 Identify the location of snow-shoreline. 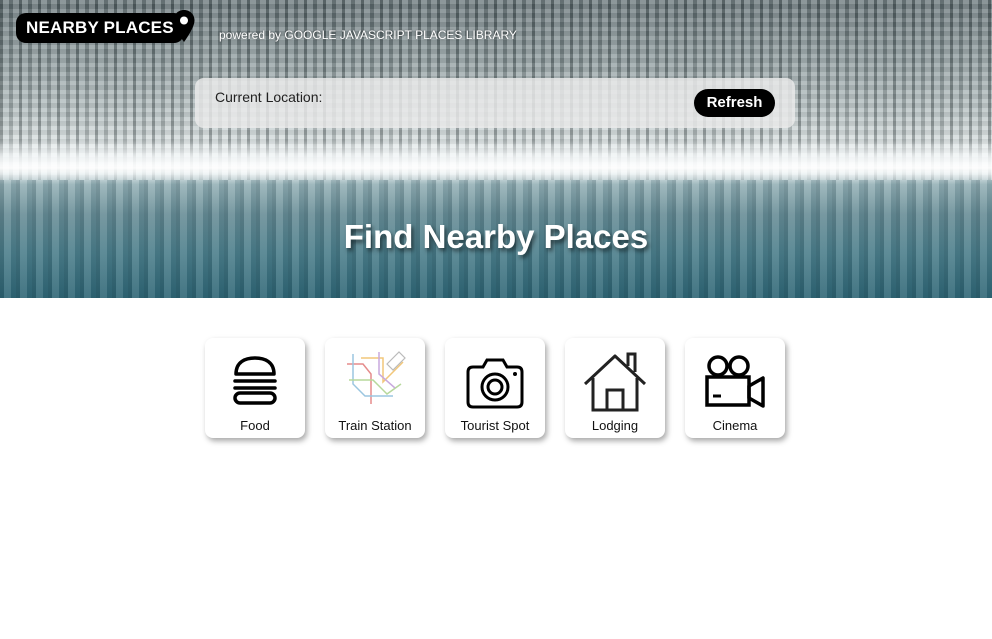
(496, 160).